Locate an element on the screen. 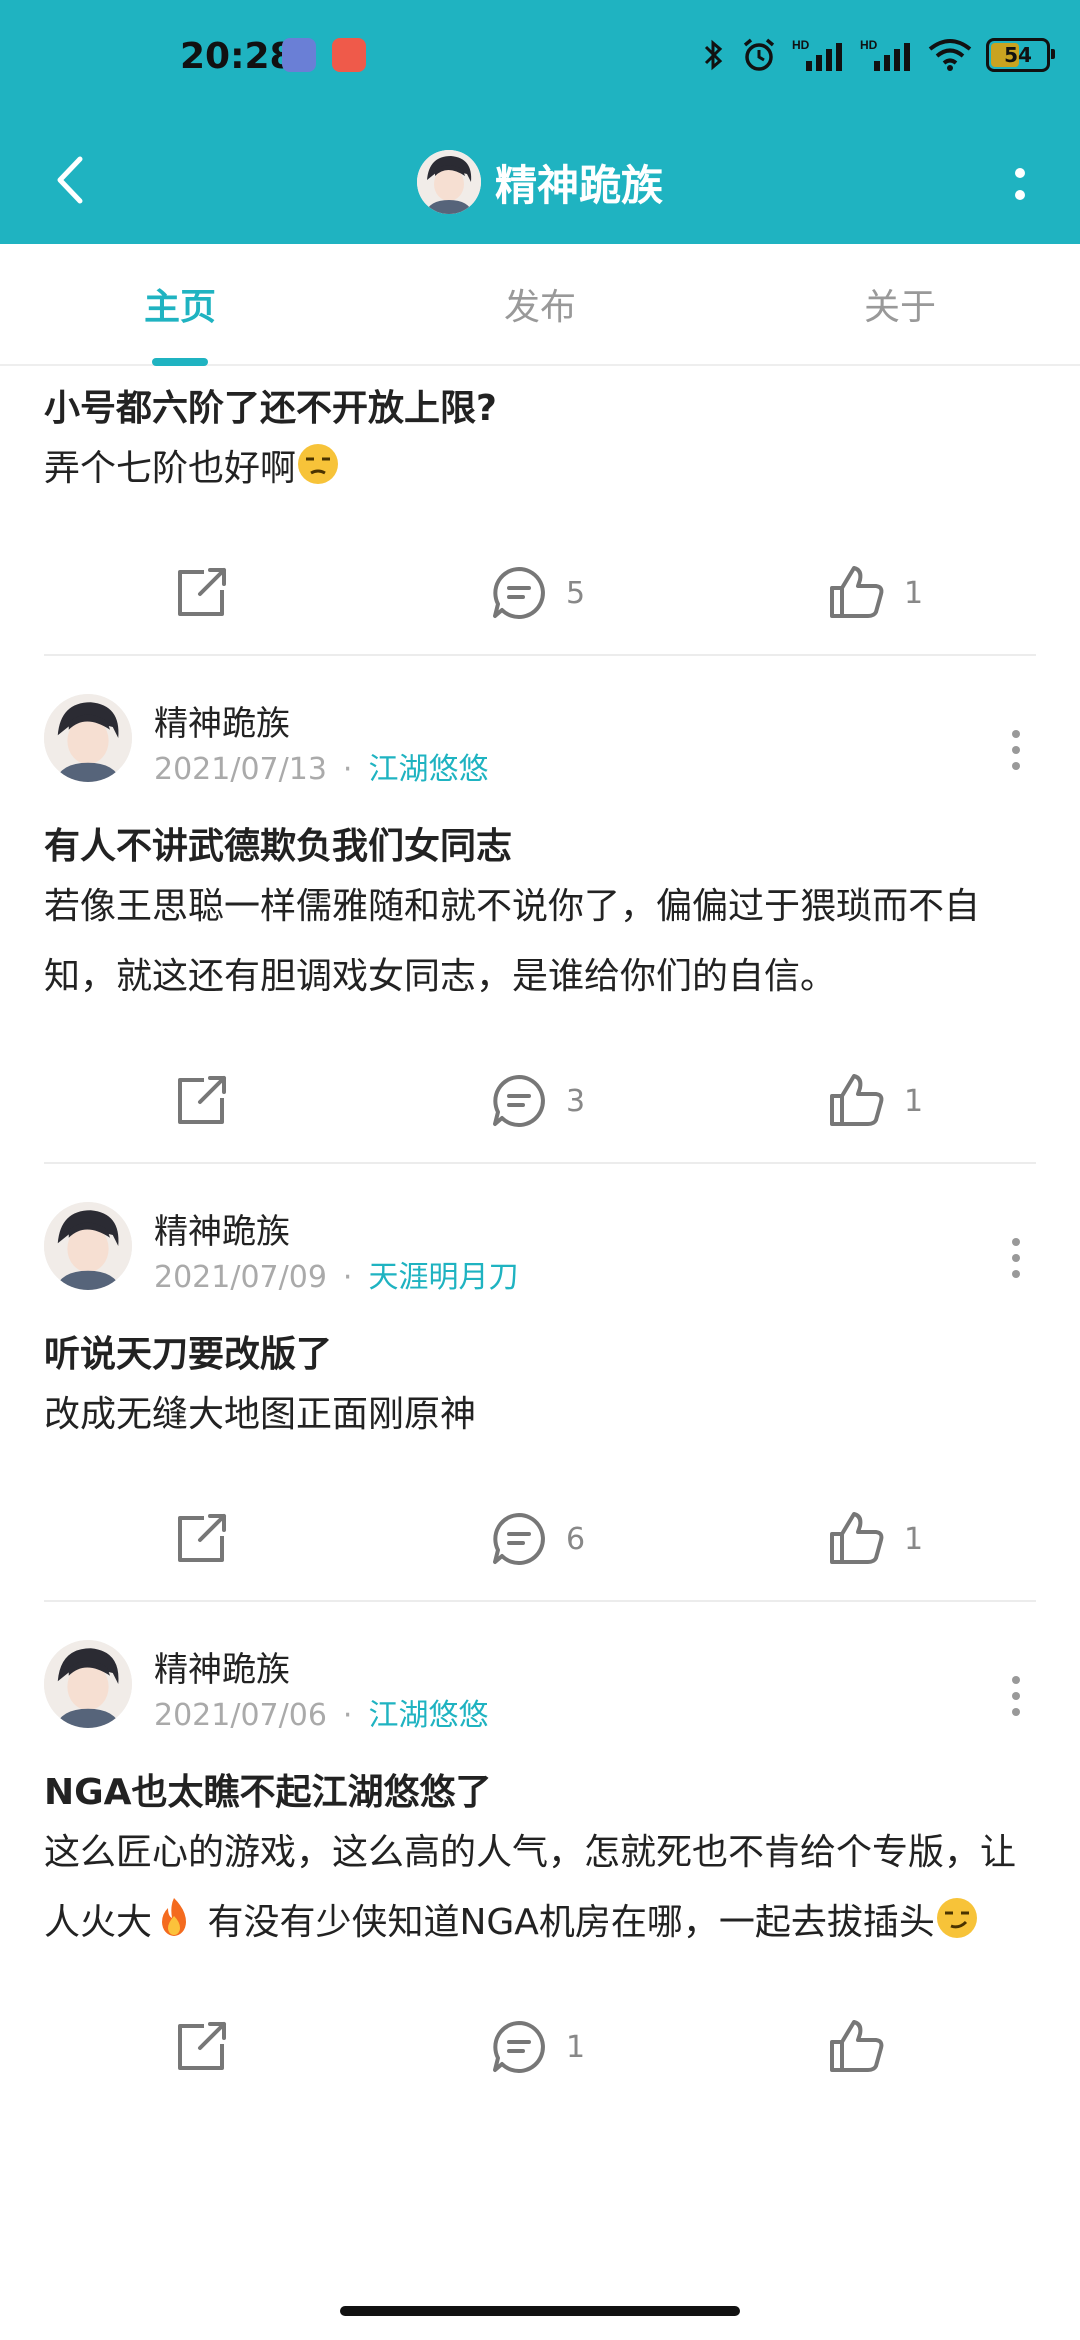 The width and height of the screenshot is (1080, 2340). post-date: 2021/07/09 is located at coordinates (240, 1277).